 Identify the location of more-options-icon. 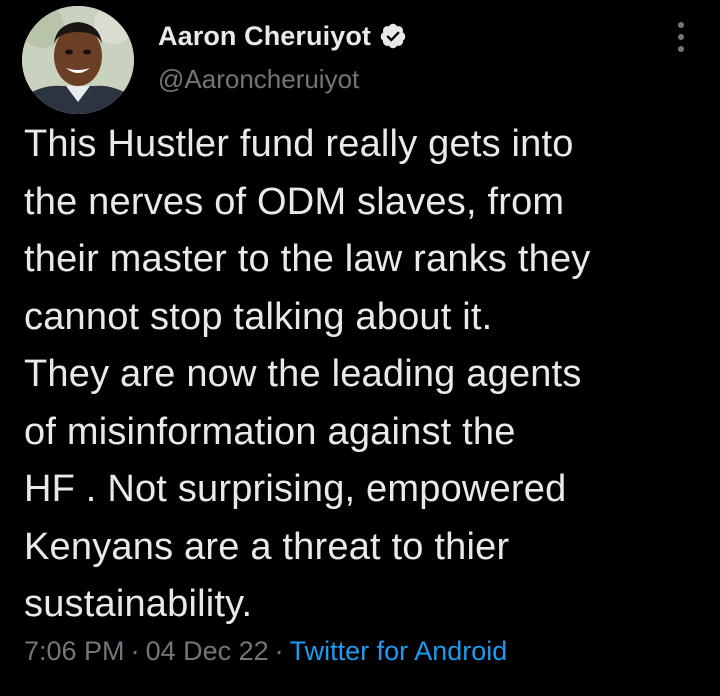
(681, 37).